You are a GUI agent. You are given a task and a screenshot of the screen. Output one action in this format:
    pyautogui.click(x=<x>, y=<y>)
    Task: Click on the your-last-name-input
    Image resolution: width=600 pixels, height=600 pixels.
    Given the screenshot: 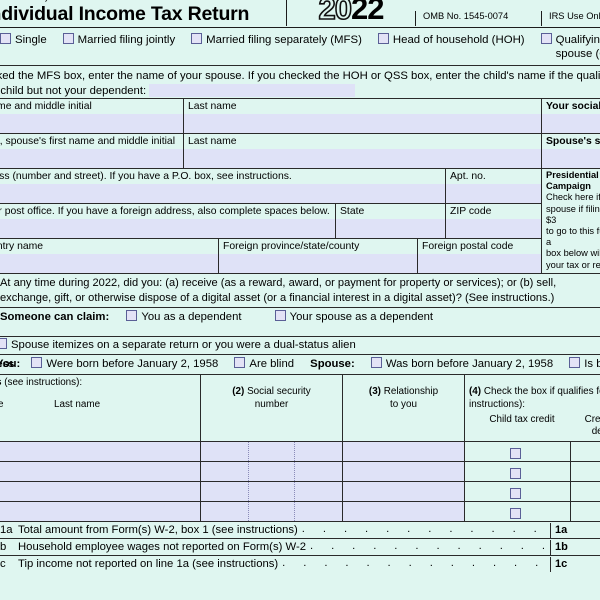 What is the action you would take?
    pyautogui.click(x=362, y=123)
    